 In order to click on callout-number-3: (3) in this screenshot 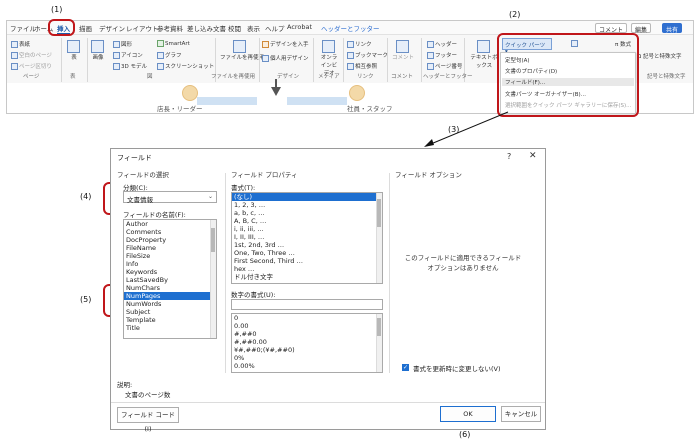, I will do `click(454, 129)`.